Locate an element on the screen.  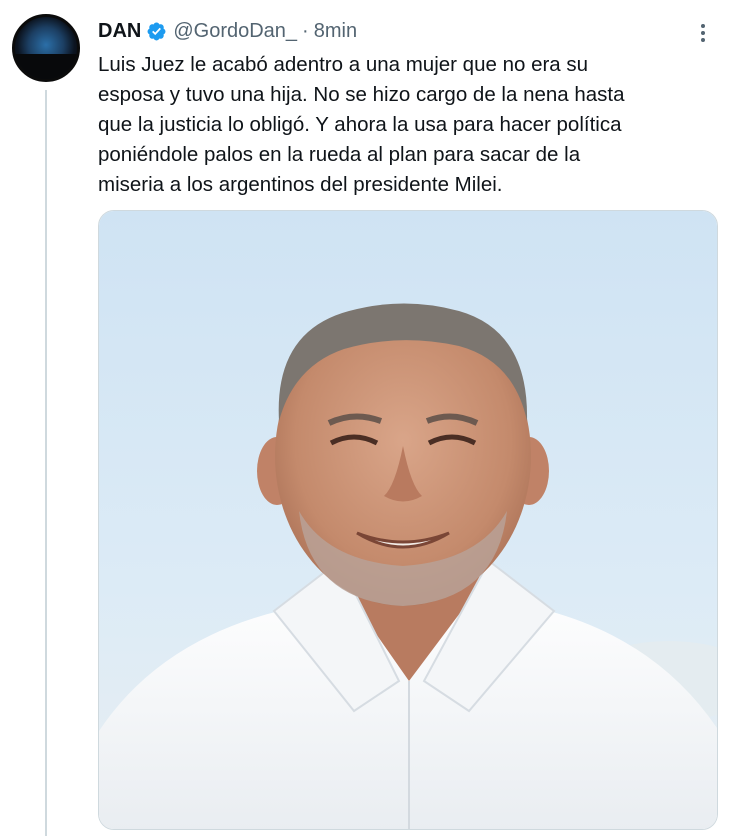
avatar is located at coordinates (46, 48).